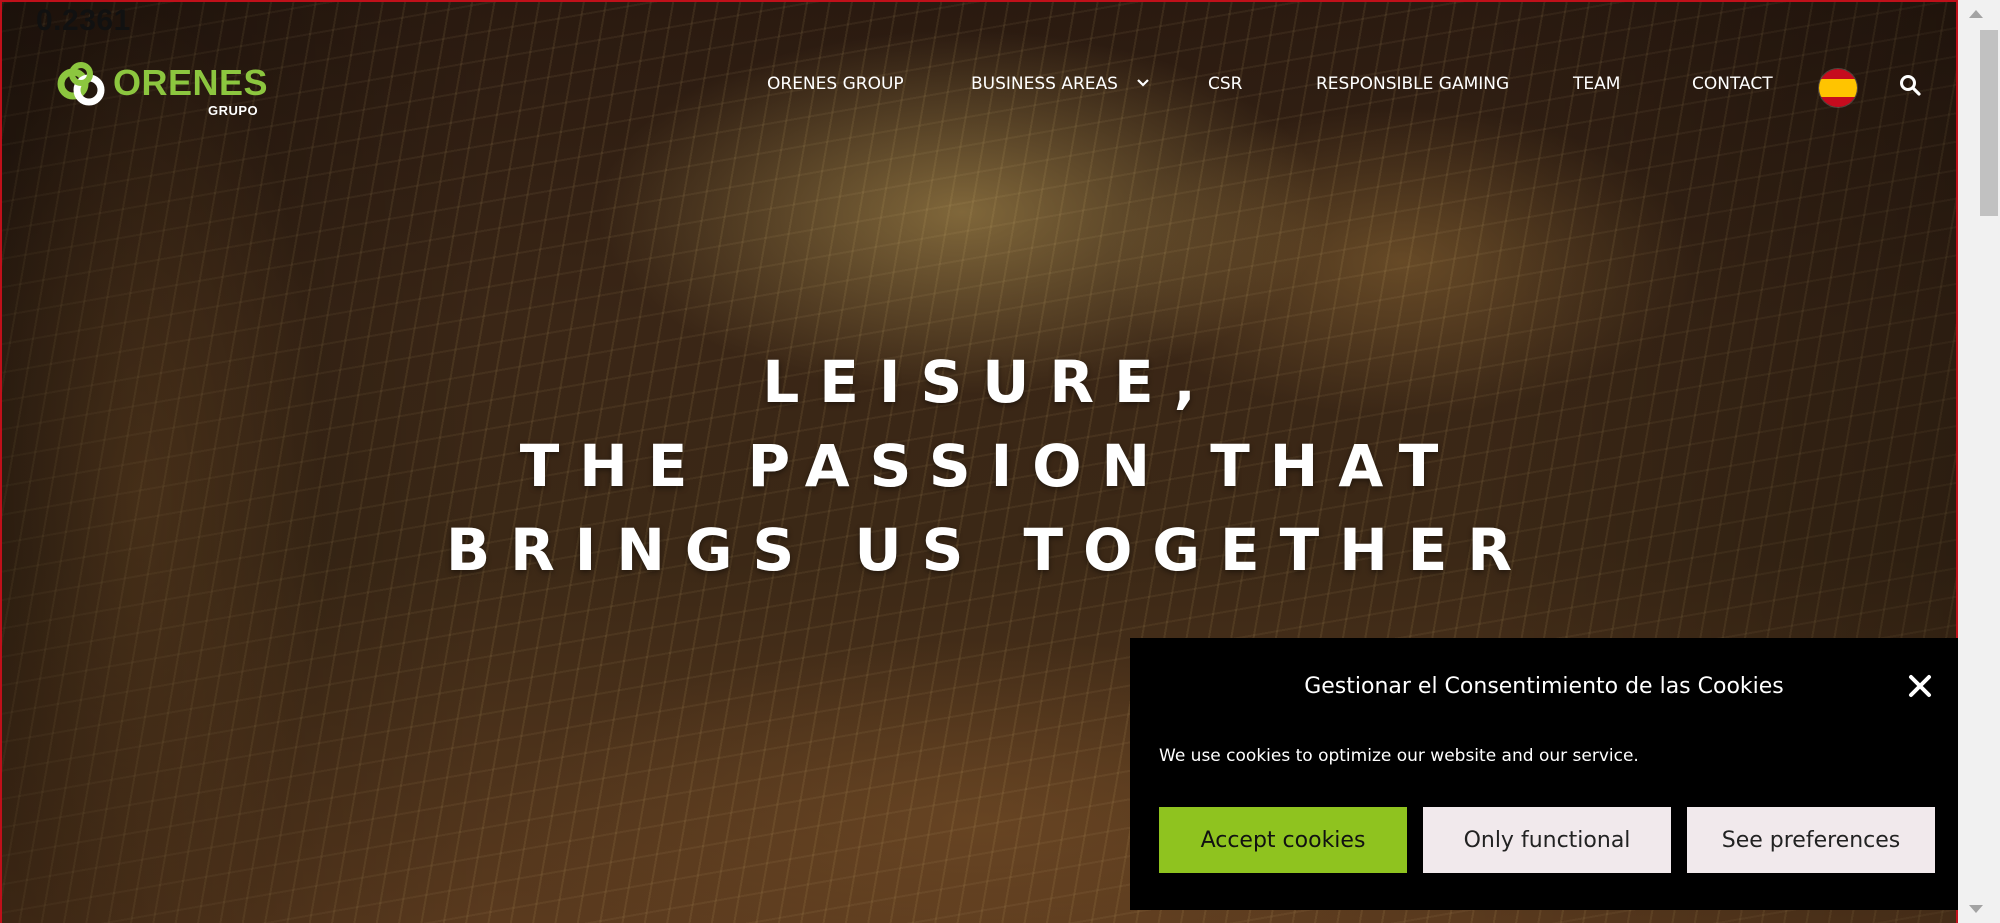 This screenshot has height=923, width=2000. Describe the element at coordinates (1989, 123) in the screenshot. I see `scrollbar-thumb` at that location.